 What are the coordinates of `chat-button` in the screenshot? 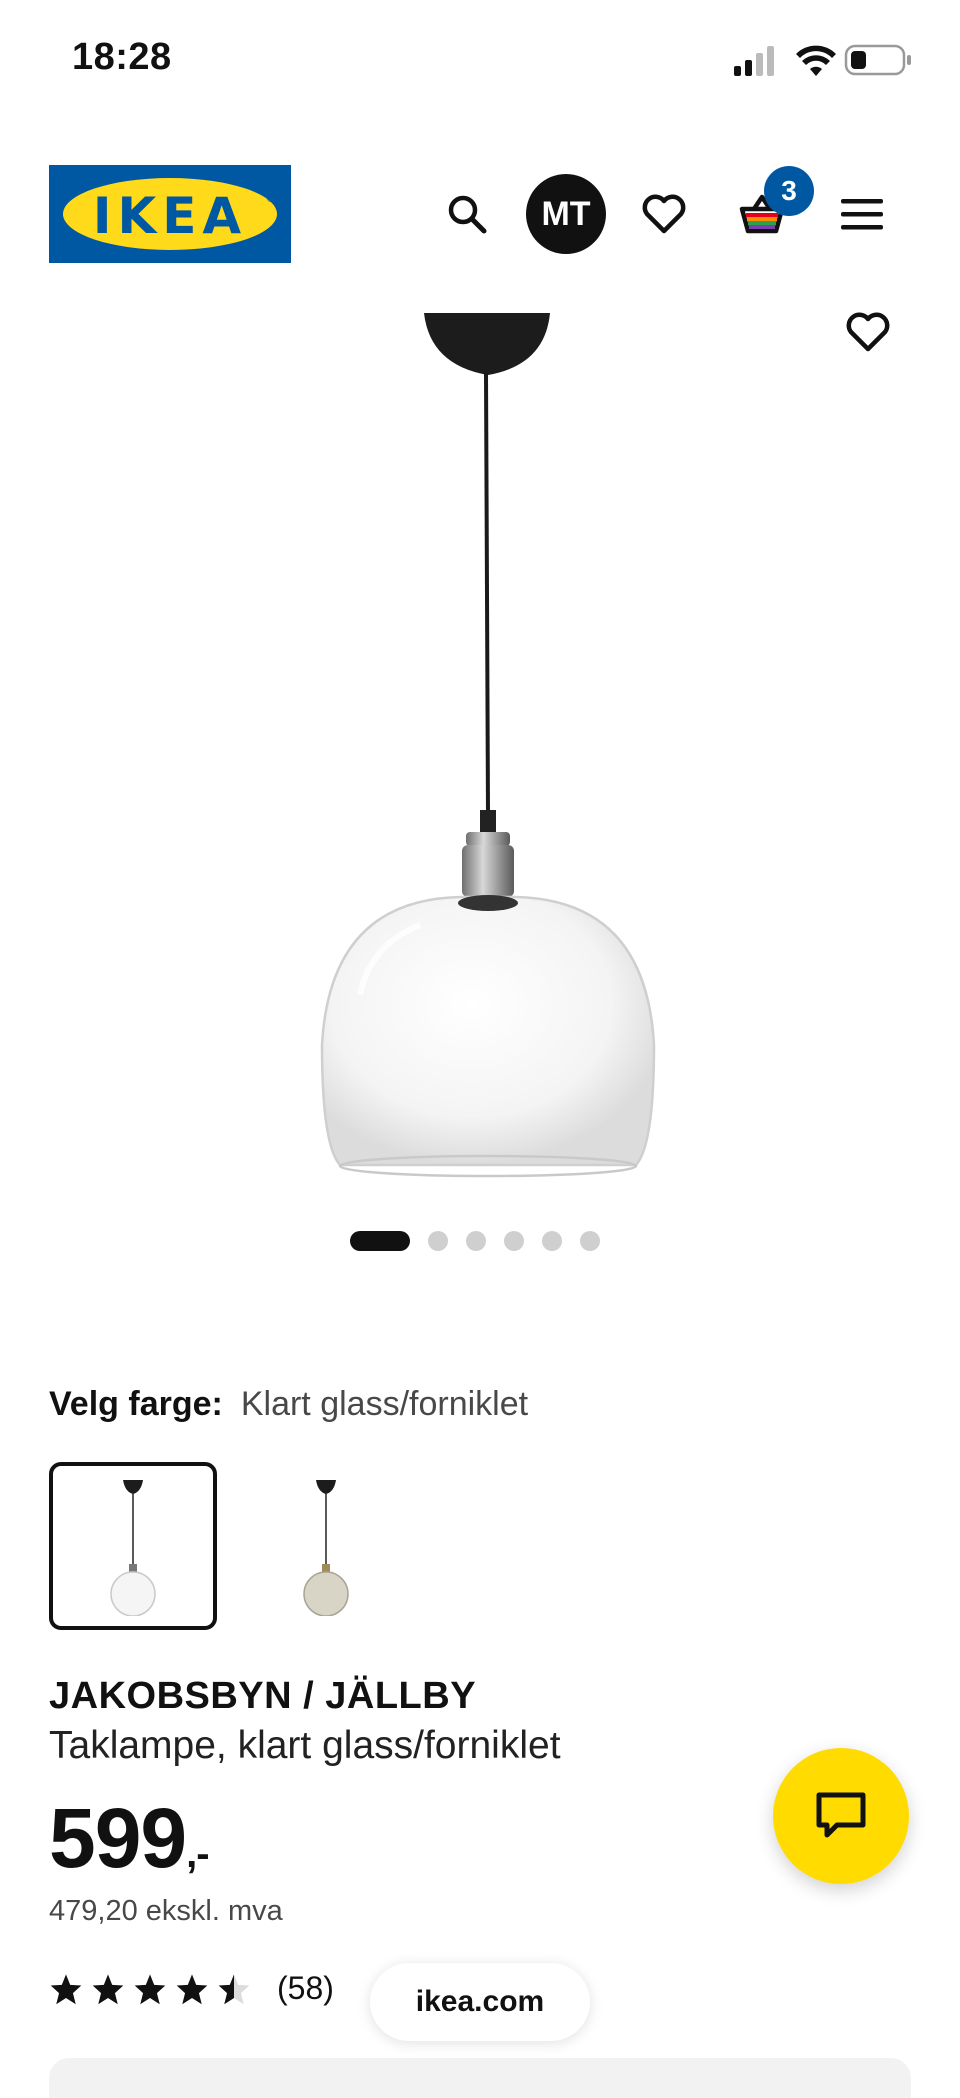 It's located at (841, 1816).